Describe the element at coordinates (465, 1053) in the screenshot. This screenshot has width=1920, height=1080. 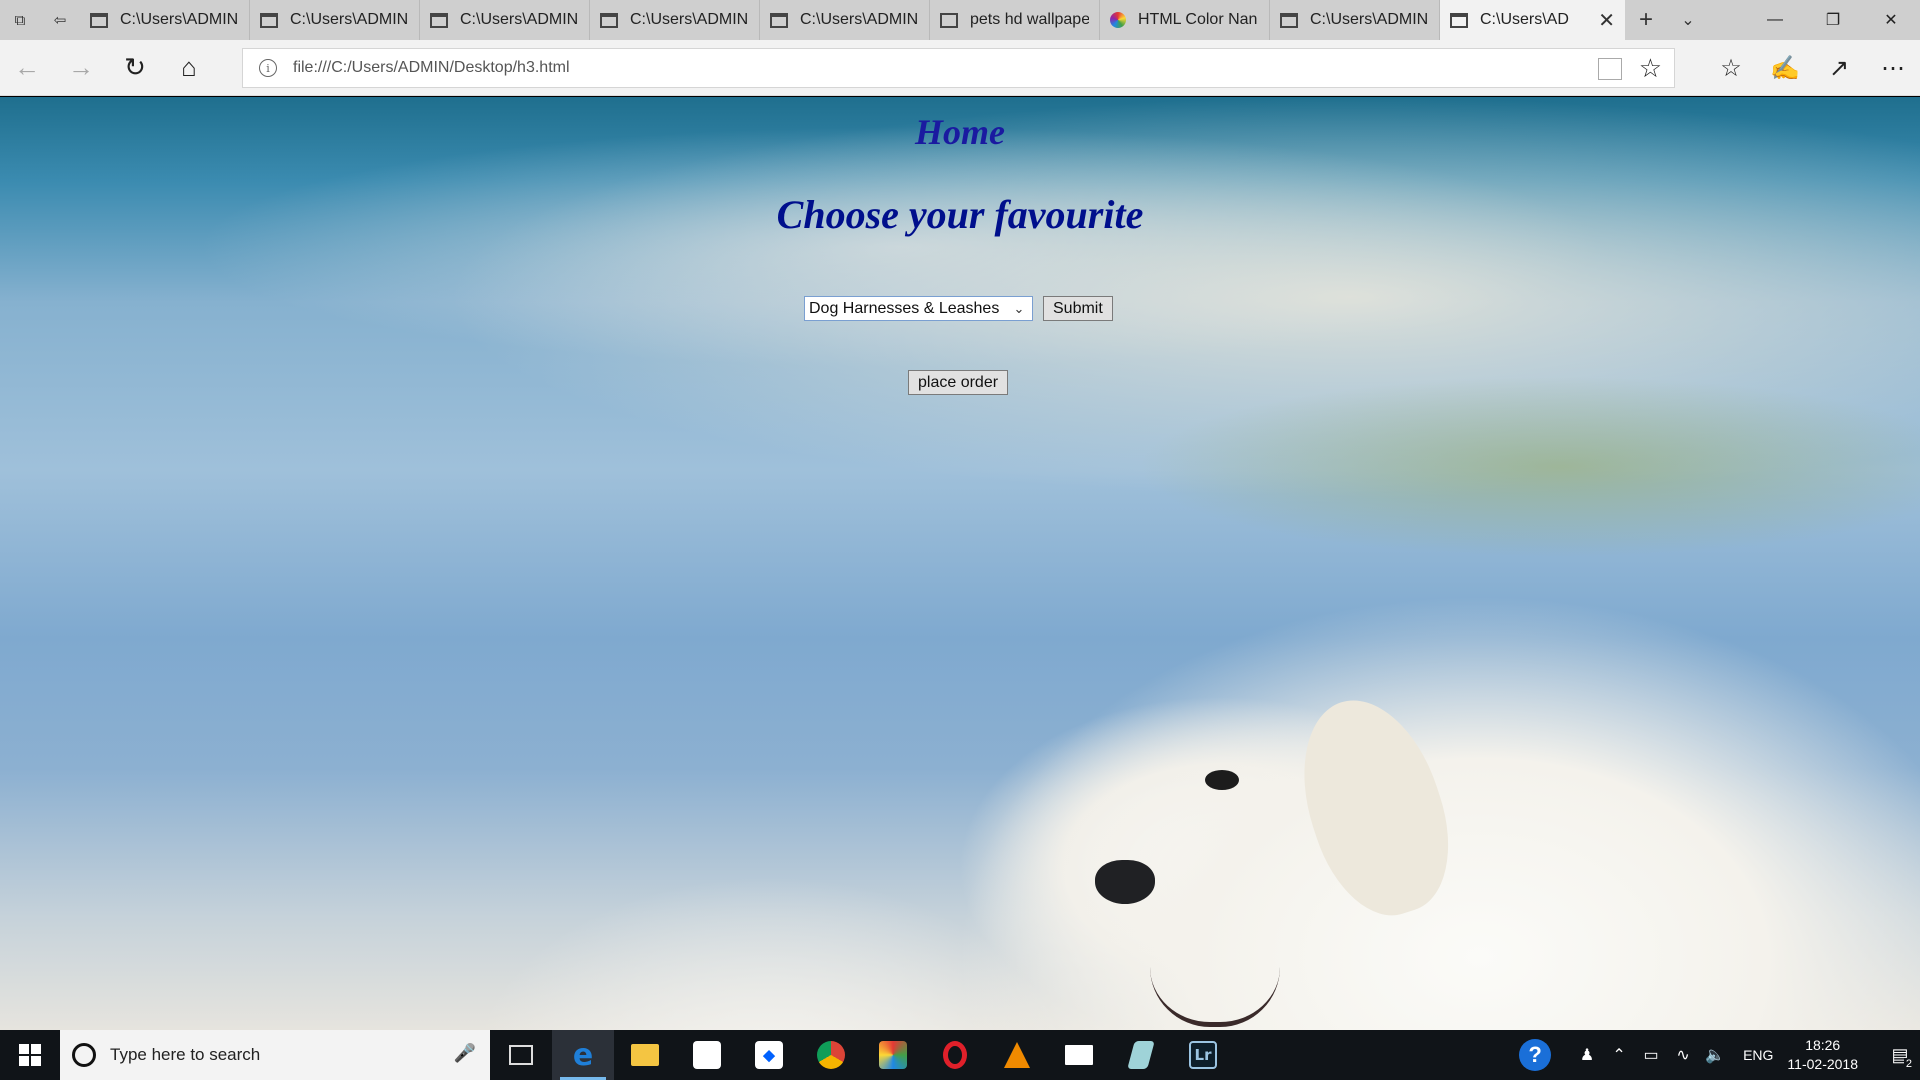
I see `microphone-icon: 🎤` at that location.